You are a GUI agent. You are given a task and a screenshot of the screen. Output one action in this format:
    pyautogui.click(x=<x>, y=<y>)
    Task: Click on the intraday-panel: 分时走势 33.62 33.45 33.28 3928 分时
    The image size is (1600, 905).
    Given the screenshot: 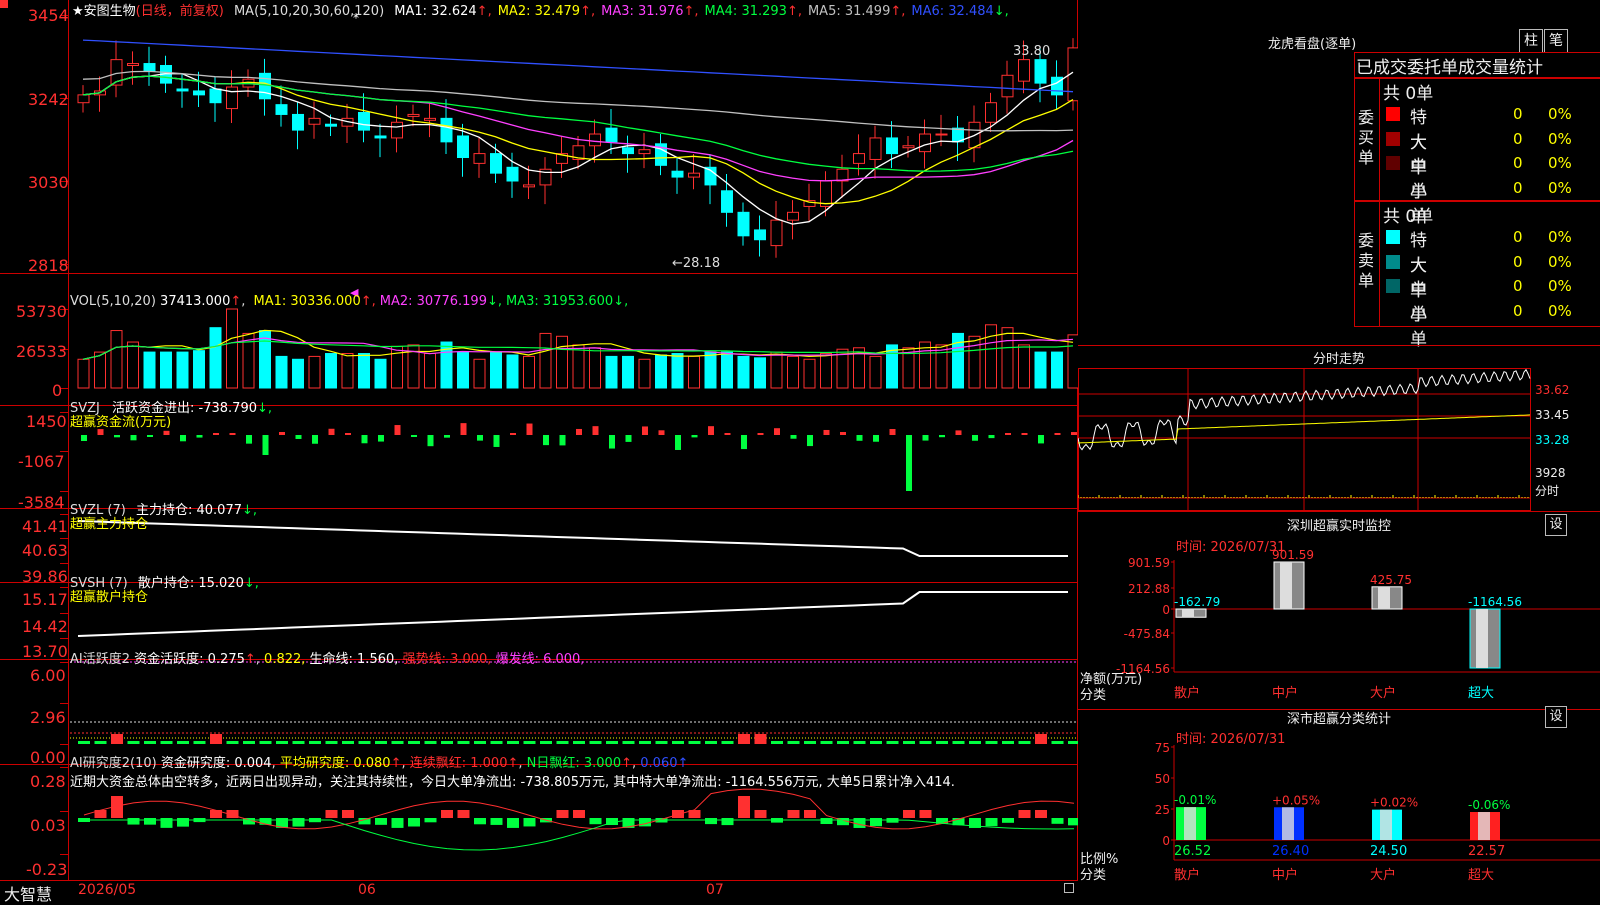 What is the action you would take?
    pyautogui.click(x=1339, y=428)
    